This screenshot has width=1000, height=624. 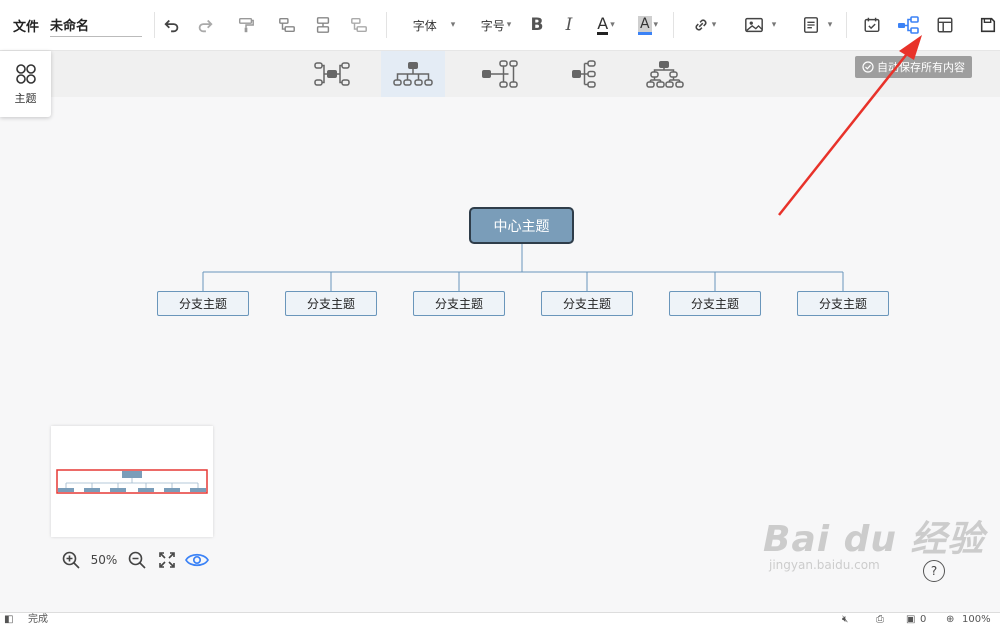 I want to click on zoom-in-small-icon: ⊕, so click(x=950, y=618).